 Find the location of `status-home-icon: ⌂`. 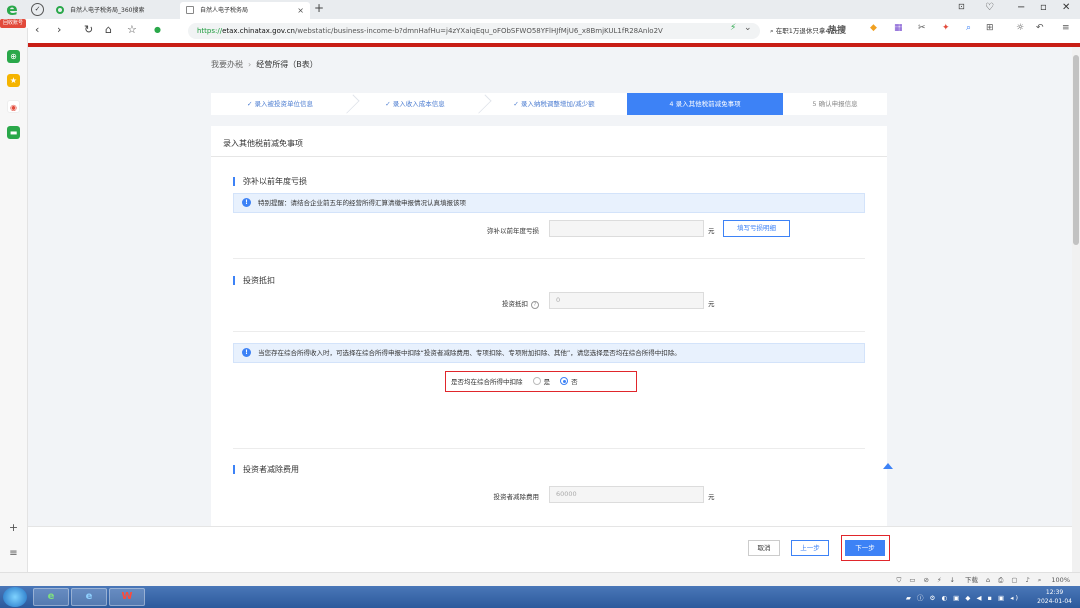

status-home-icon: ⌂ is located at coordinates (988, 580).